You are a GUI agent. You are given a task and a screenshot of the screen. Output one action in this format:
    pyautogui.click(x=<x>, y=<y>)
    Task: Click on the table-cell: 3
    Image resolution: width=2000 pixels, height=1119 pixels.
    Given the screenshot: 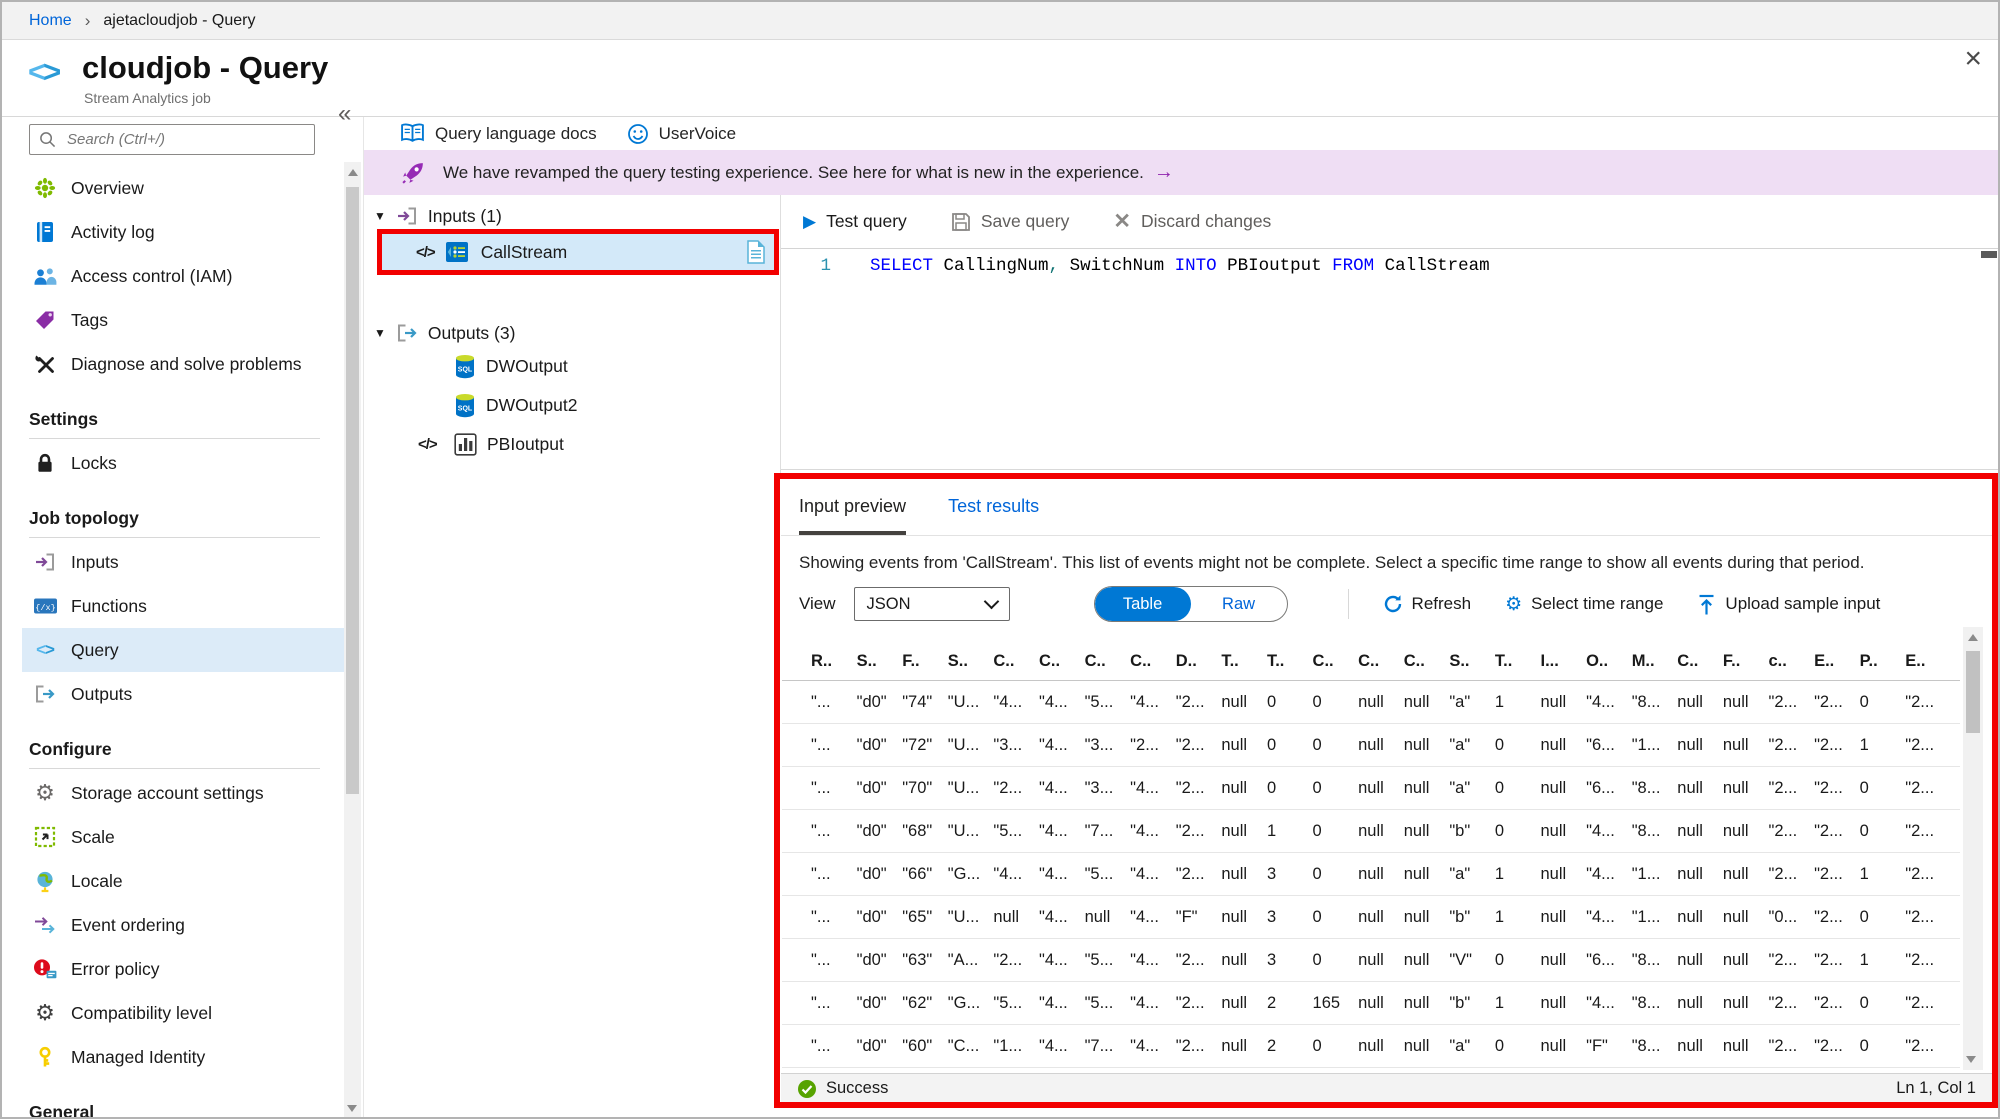 What is the action you would take?
    pyautogui.click(x=1271, y=916)
    